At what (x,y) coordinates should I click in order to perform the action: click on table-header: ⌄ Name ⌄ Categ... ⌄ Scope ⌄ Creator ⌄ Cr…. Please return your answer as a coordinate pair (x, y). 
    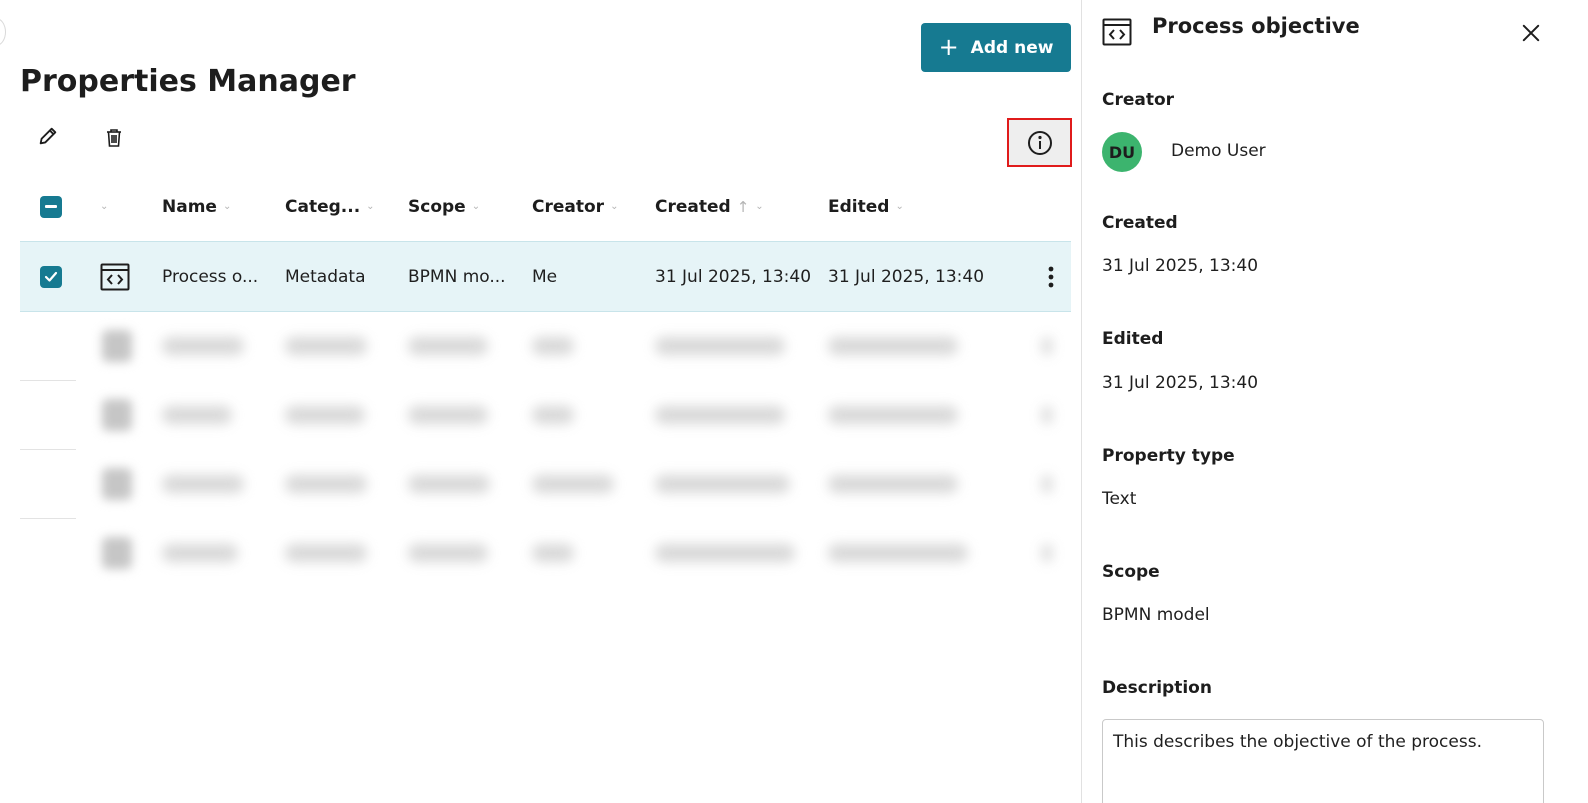
    Looking at the image, I should click on (545, 206).